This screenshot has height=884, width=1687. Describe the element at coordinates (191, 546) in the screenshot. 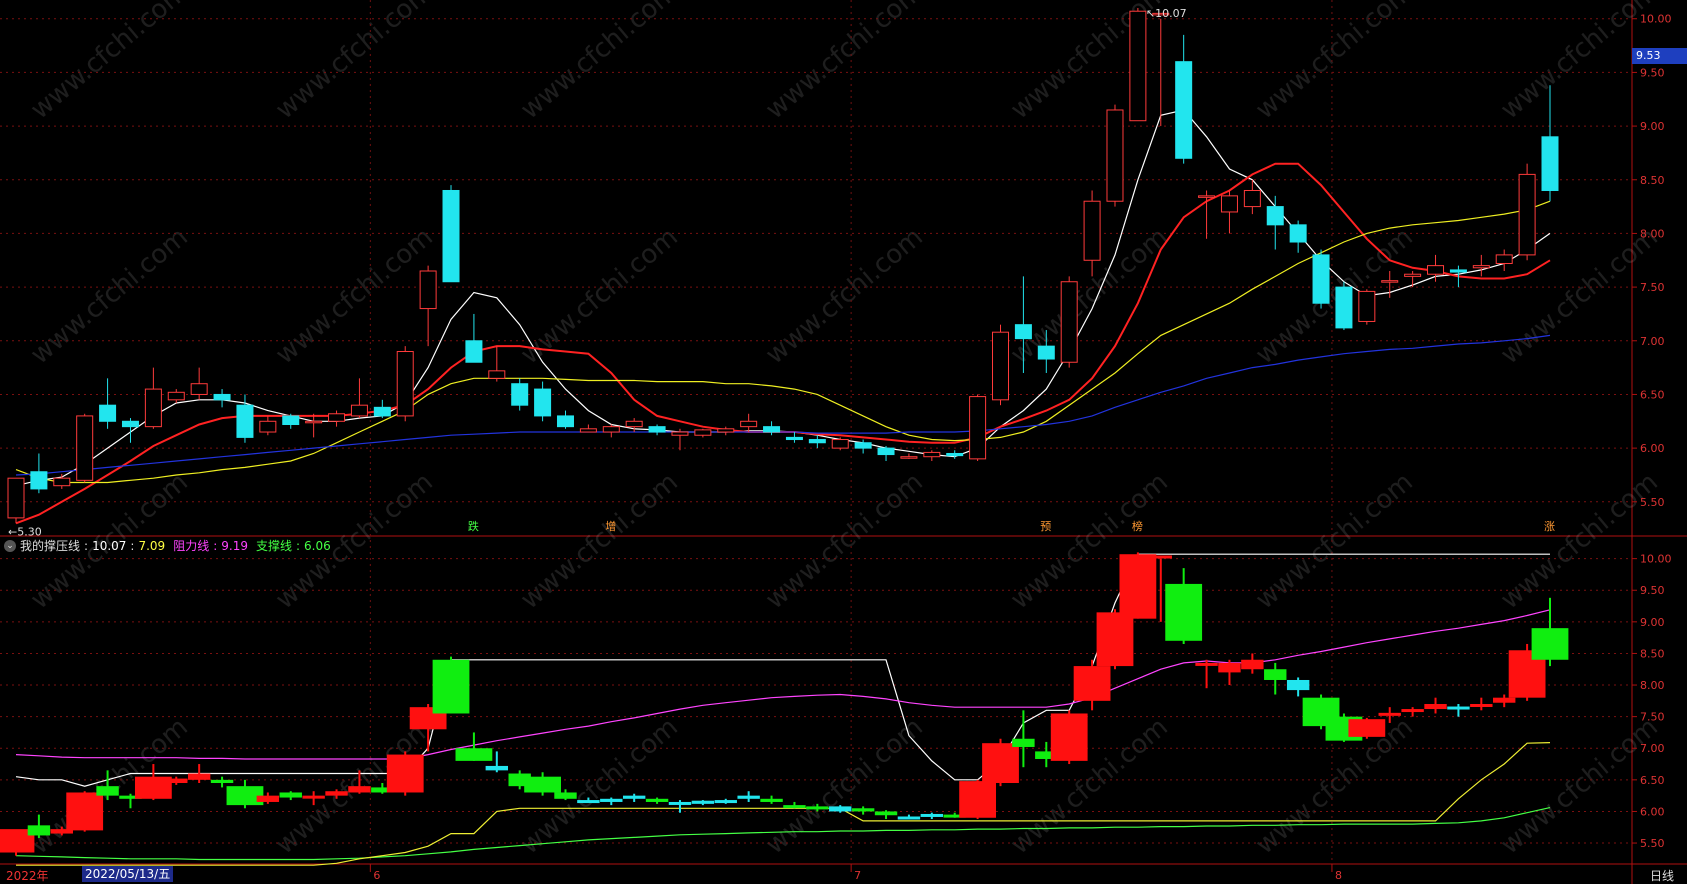

I see `resistance-label: 阻力线` at that location.